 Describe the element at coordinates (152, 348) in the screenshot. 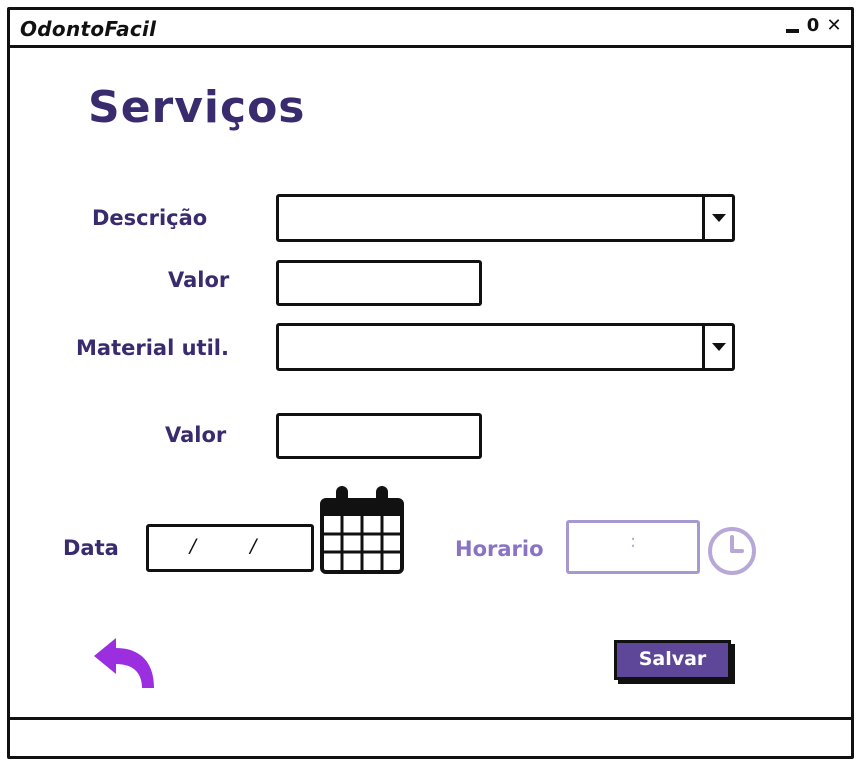

I see `material-label: Material util.` at that location.